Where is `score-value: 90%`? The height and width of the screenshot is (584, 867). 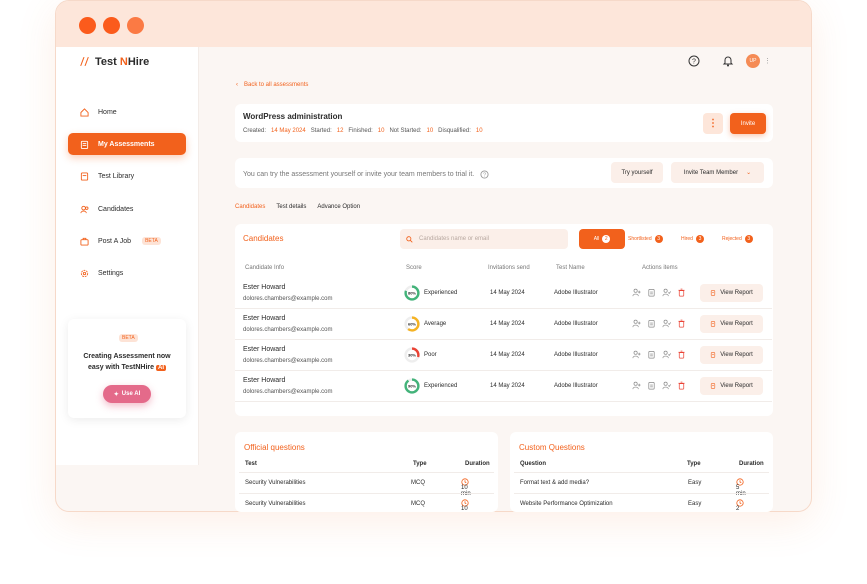 score-value: 90% is located at coordinates (412, 385).